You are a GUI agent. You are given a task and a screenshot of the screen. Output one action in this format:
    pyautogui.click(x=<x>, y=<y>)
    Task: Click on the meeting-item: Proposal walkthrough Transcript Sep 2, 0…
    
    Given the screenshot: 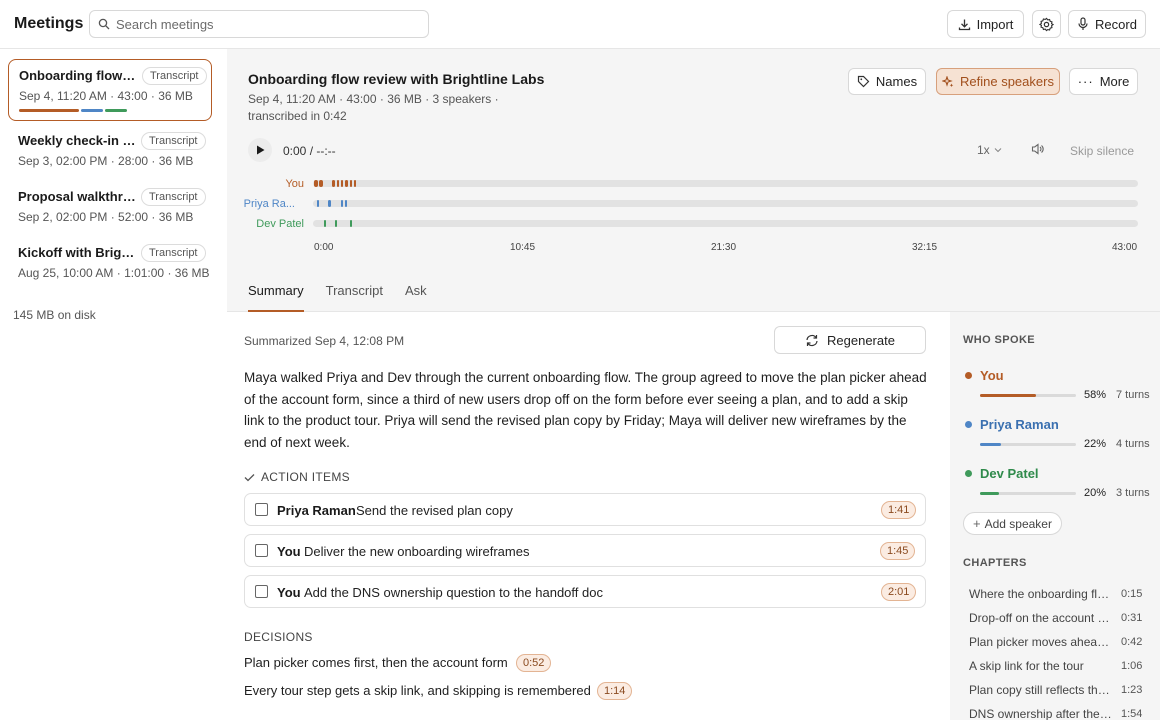 What is the action you would take?
    pyautogui.click(x=110, y=212)
    